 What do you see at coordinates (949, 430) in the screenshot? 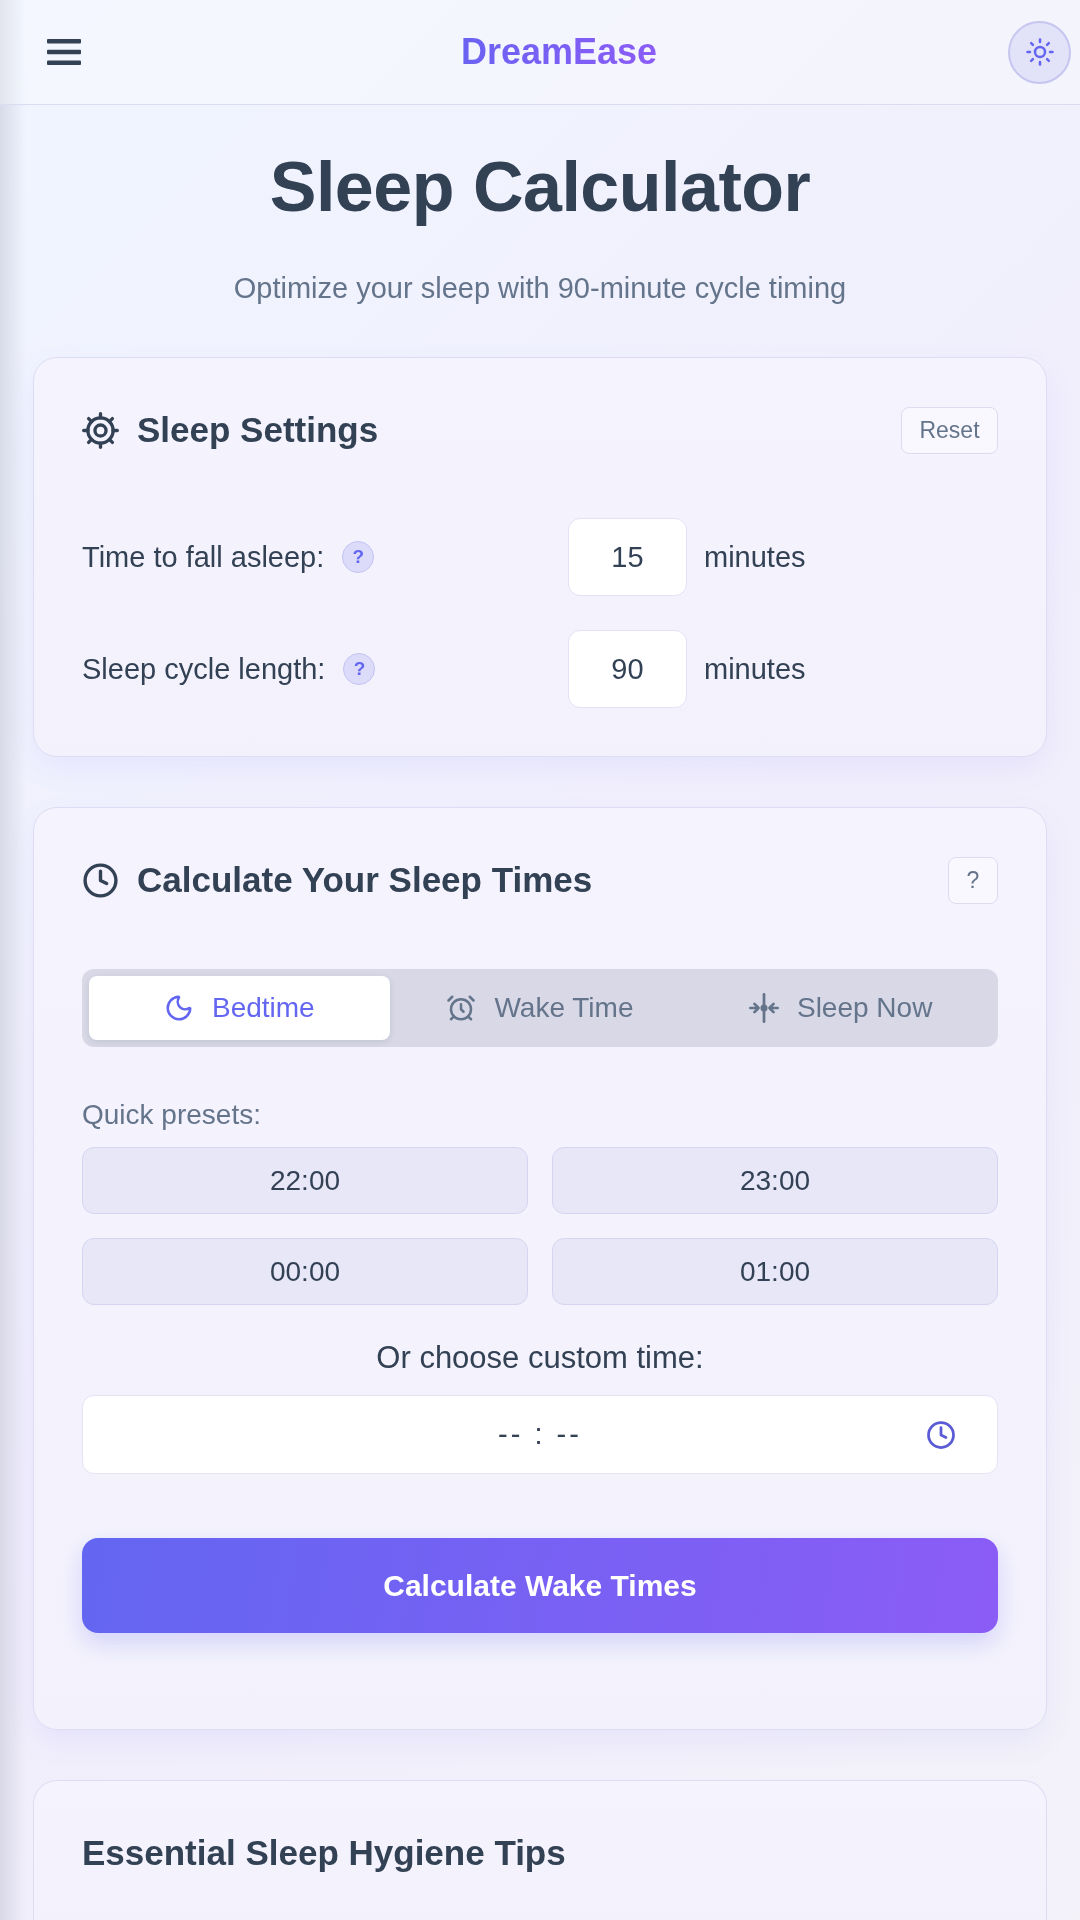
I see `reset-button: Reset` at bounding box center [949, 430].